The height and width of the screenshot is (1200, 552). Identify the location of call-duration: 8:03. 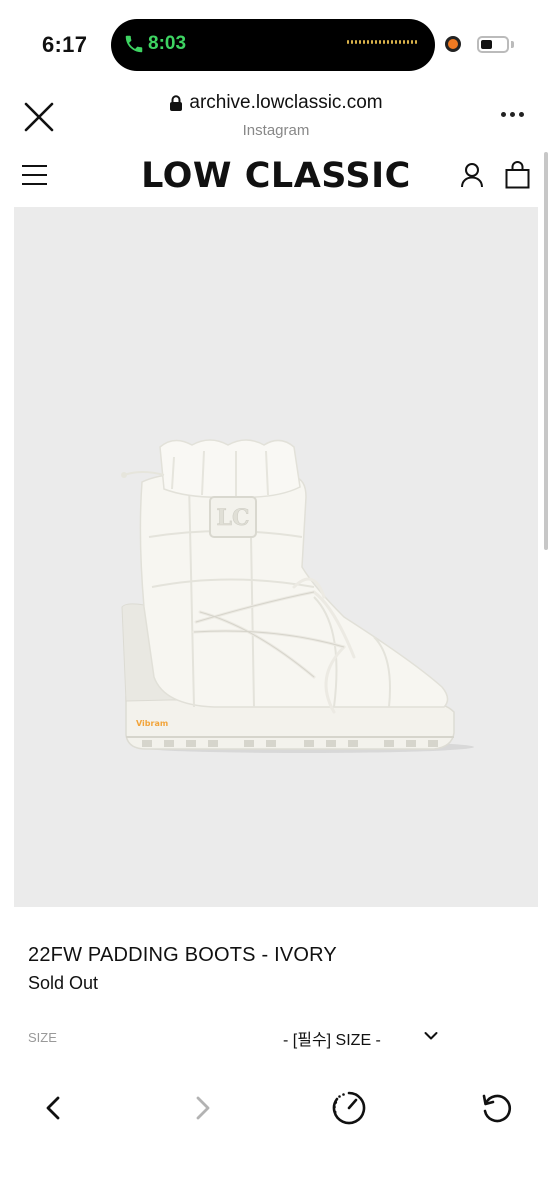
(167, 43).